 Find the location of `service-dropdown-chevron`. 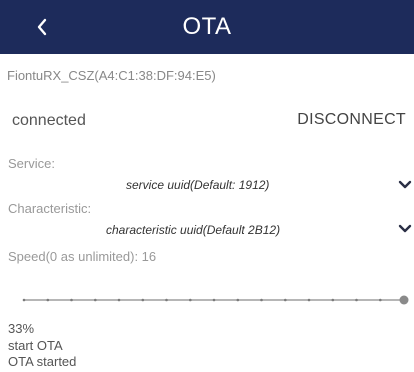

service-dropdown-chevron is located at coordinates (405, 185).